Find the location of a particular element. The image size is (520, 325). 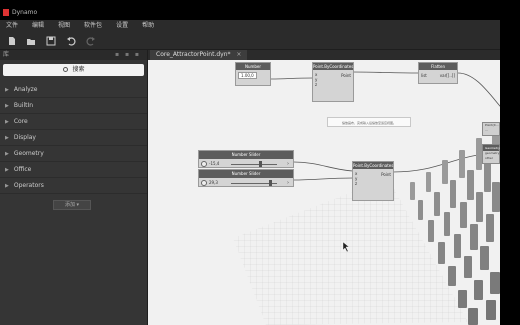

category-label: Office is located at coordinates (22, 169).